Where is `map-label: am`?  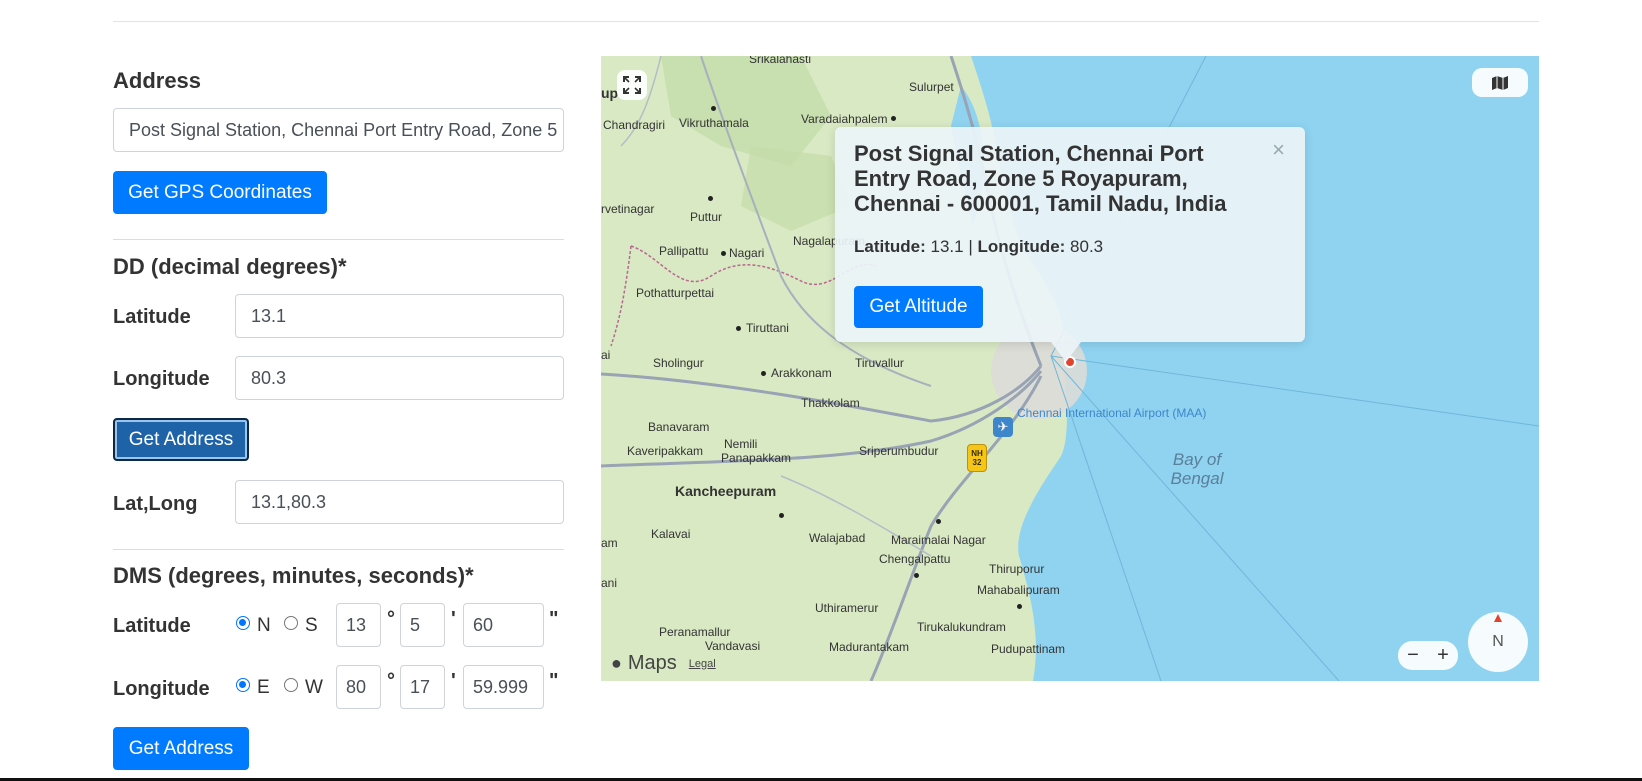
map-label: am is located at coordinates (609, 543).